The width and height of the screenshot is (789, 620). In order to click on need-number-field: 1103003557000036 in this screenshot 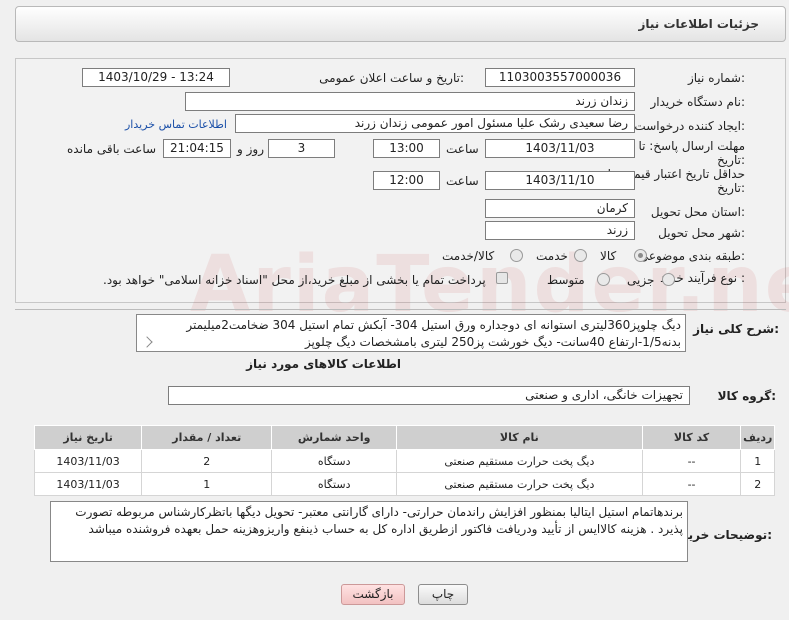, I will do `click(560, 77)`.